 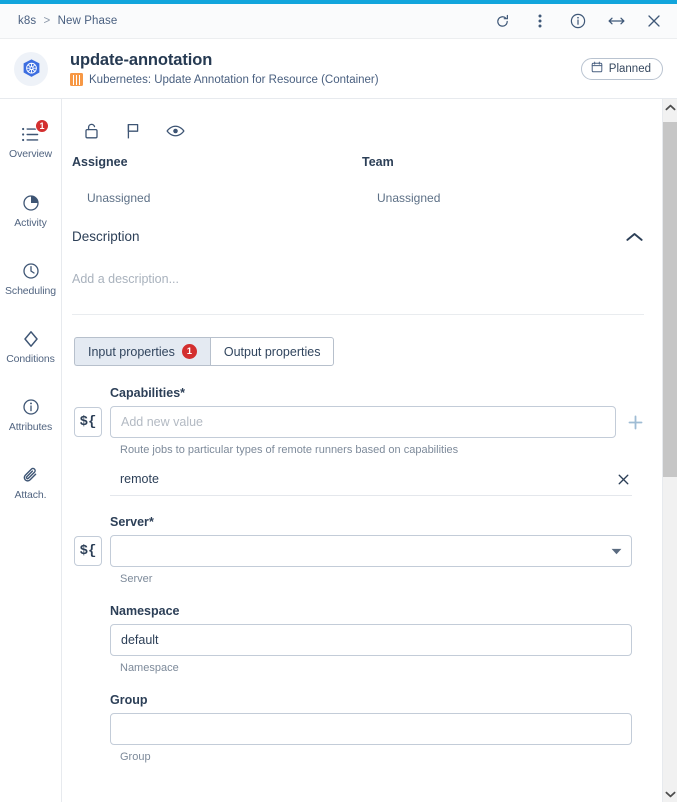 What do you see at coordinates (362, 340) in the screenshot?
I see `properties-tabs: Input properties 1 Output properties` at bounding box center [362, 340].